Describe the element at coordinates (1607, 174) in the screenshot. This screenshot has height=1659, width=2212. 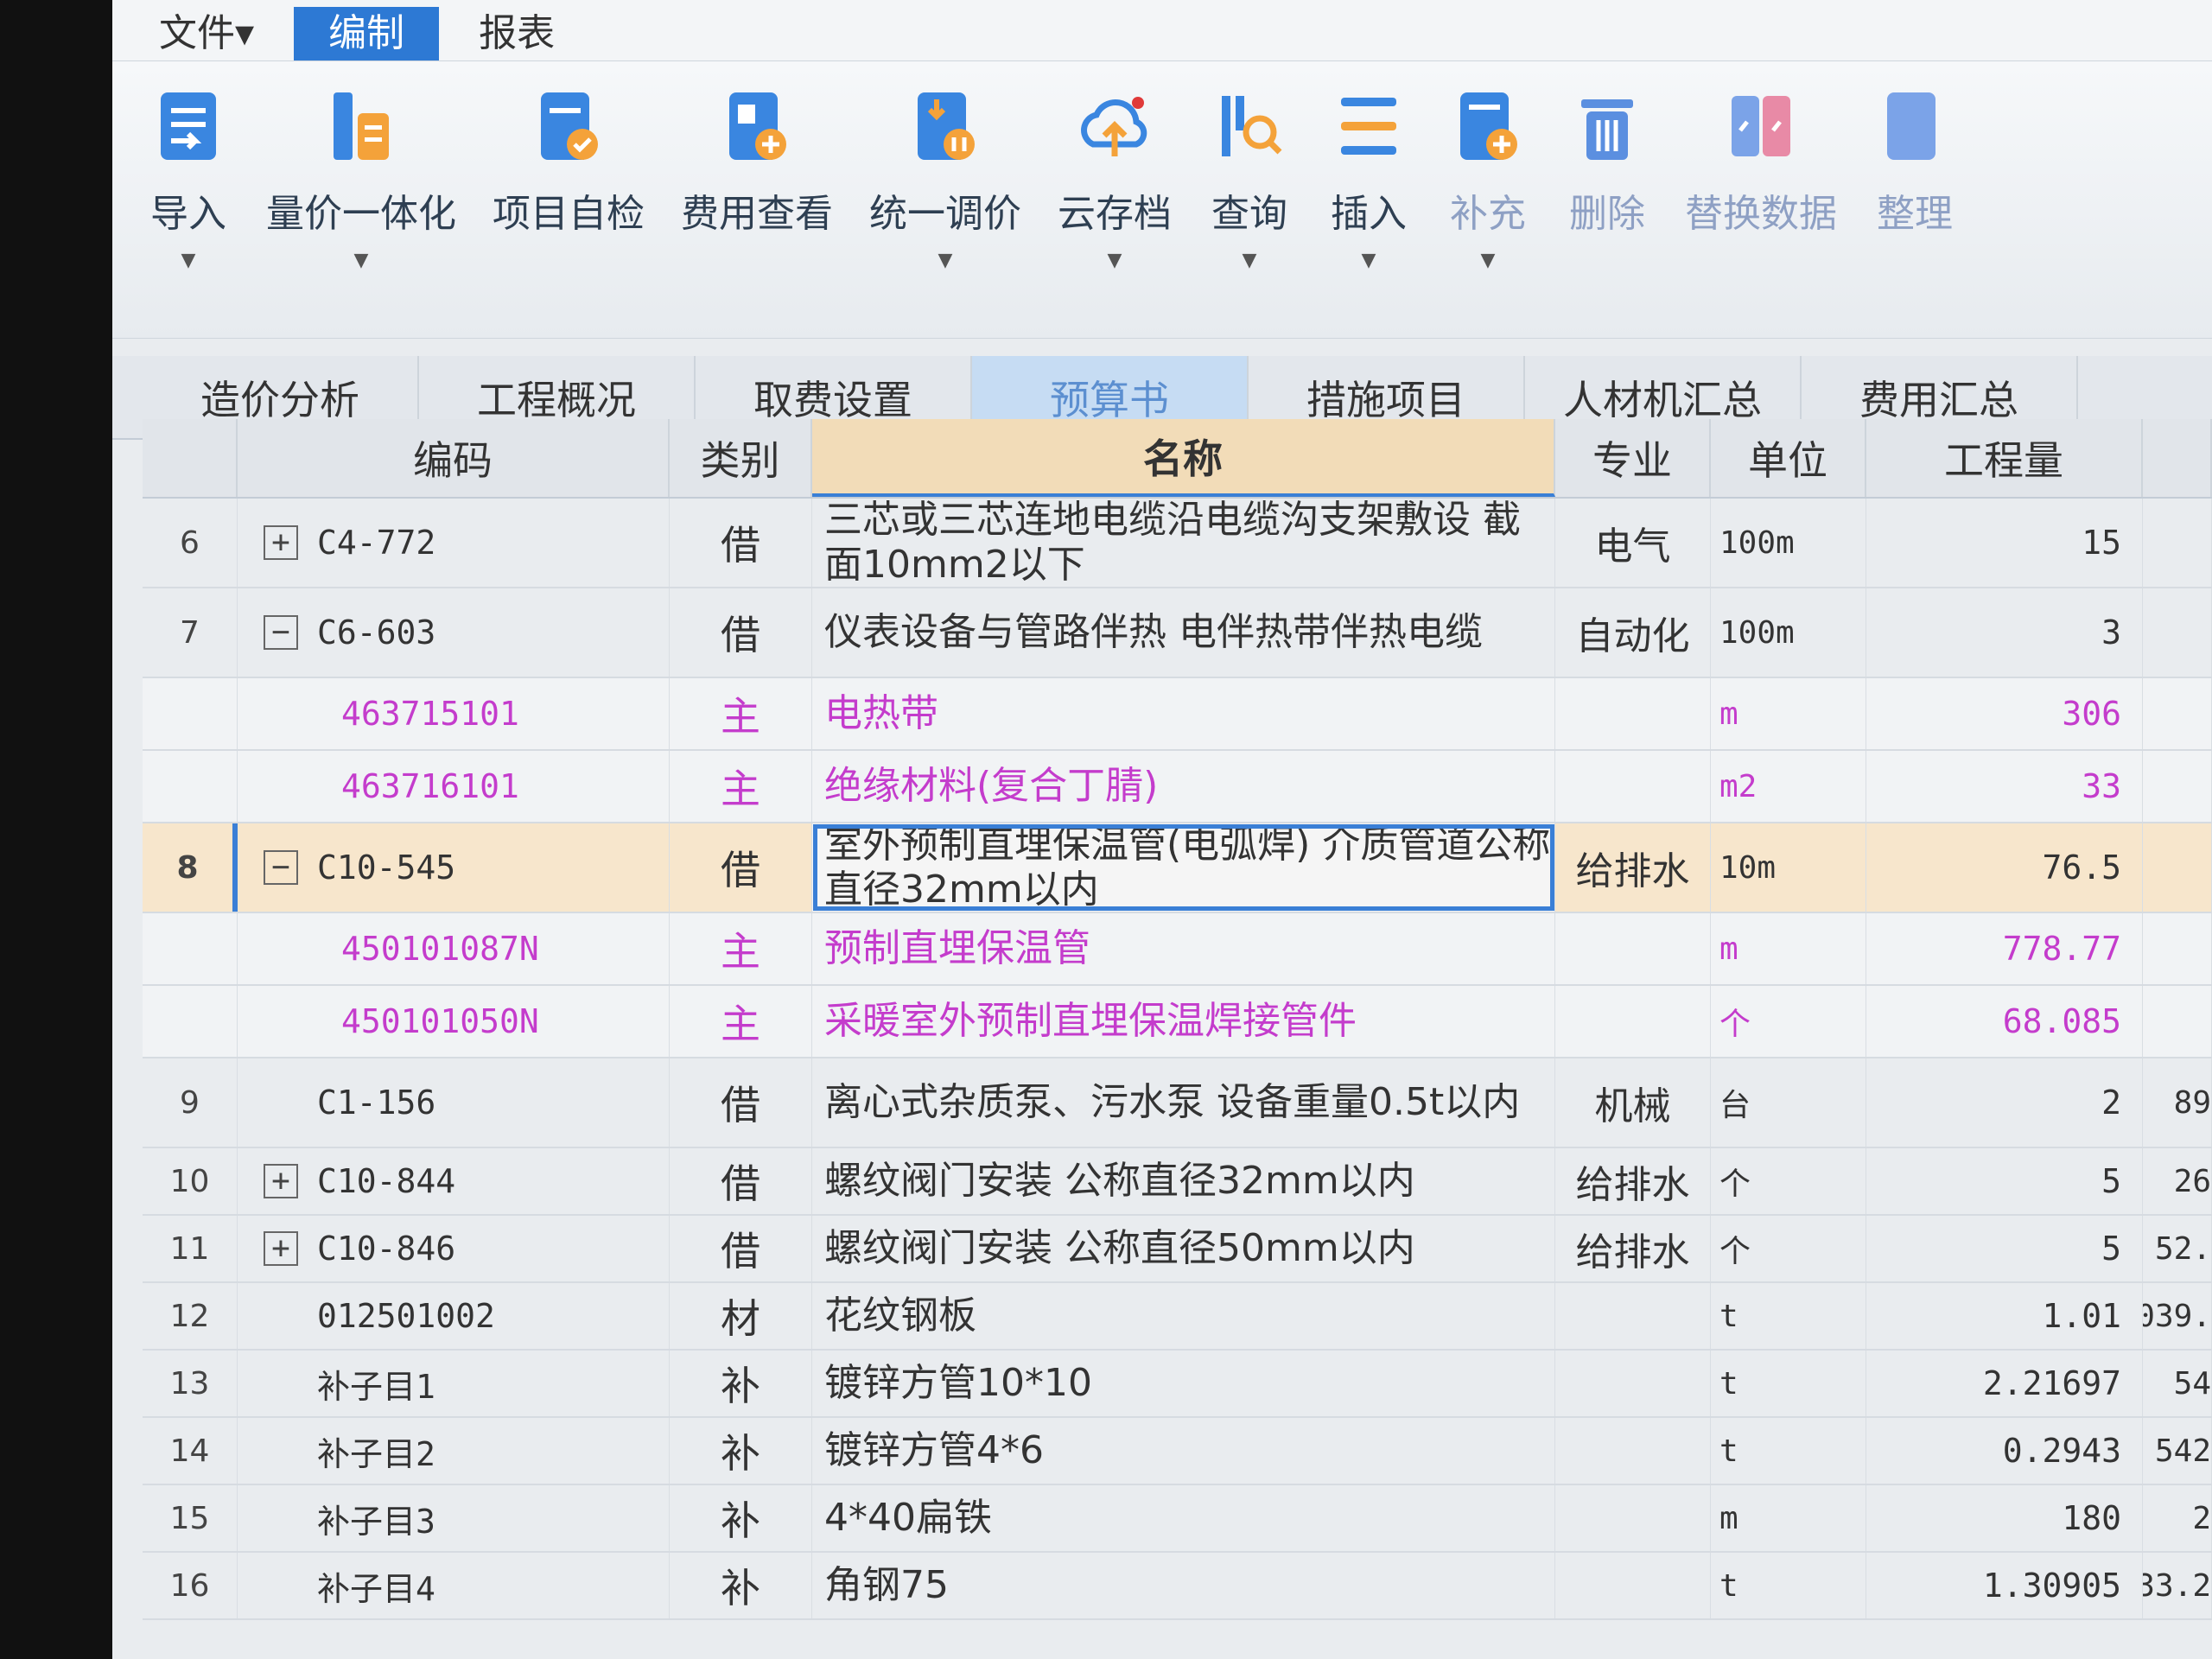
I see `delete-button: 删除` at that location.